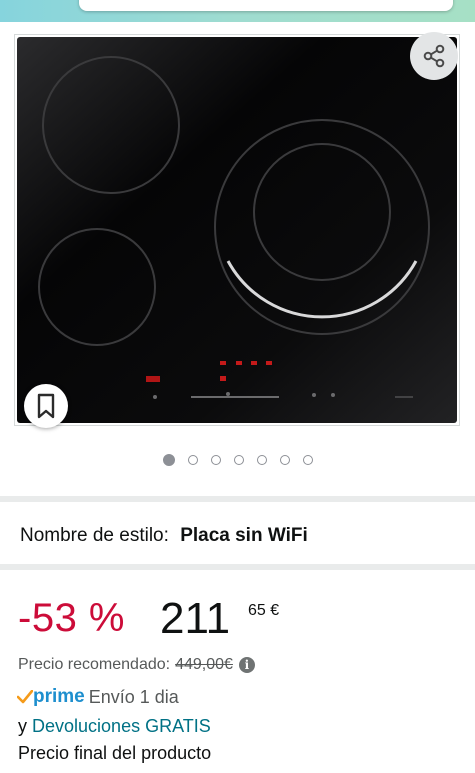 The width and height of the screenshot is (475, 773). I want to click on prime-shipping-row: prime Envío 1 dia, so click(98, 697).